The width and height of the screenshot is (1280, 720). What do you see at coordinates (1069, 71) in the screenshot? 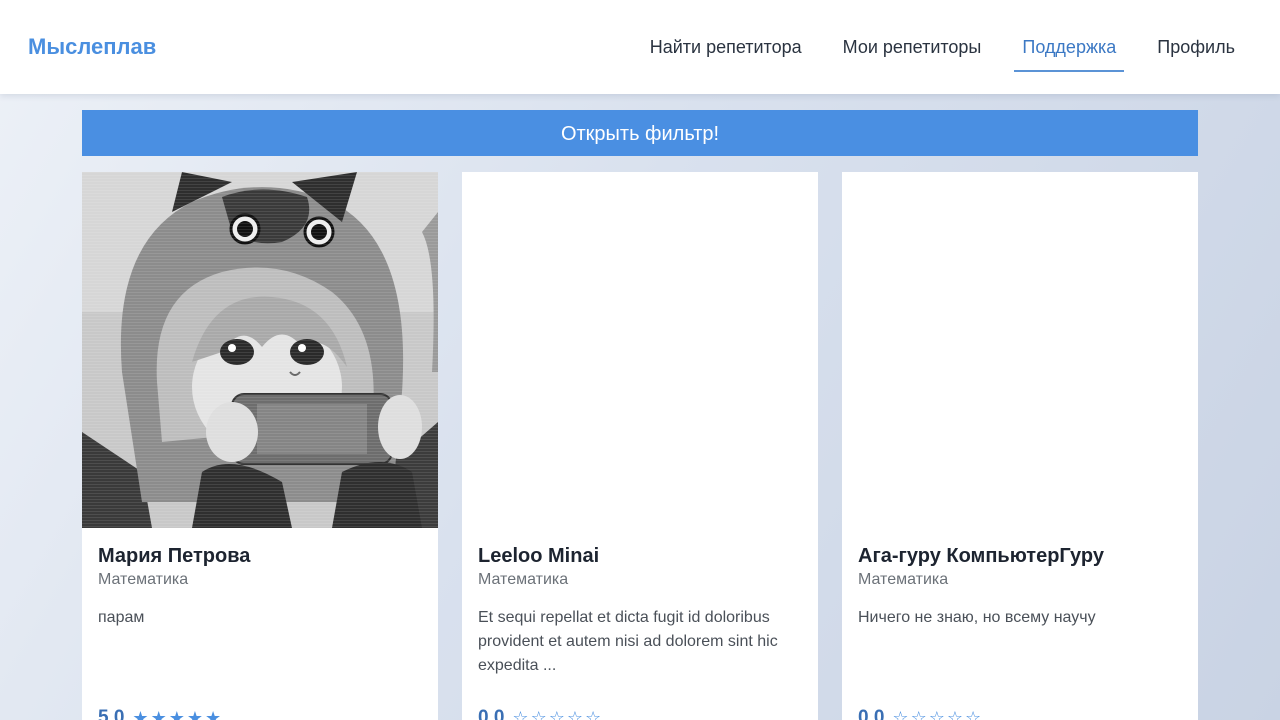
I see `nav-active-underline` at bounding box center [1069, 71].